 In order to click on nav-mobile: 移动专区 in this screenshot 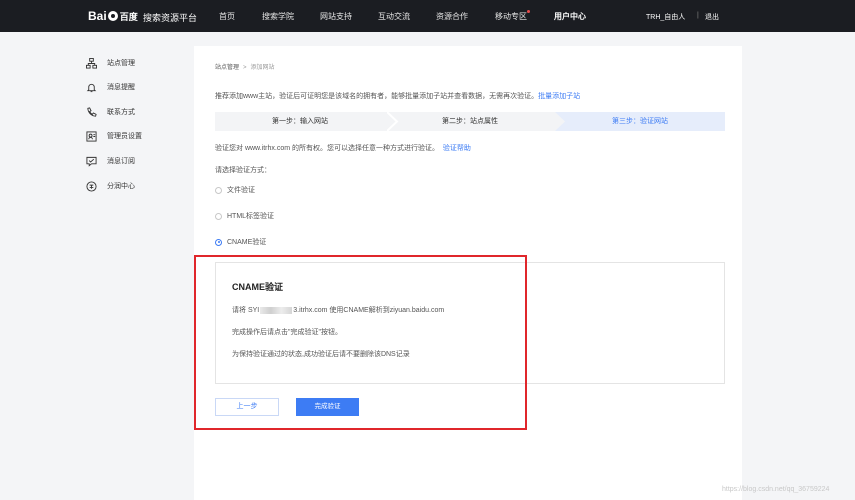, I will do `click(511, 16)`.